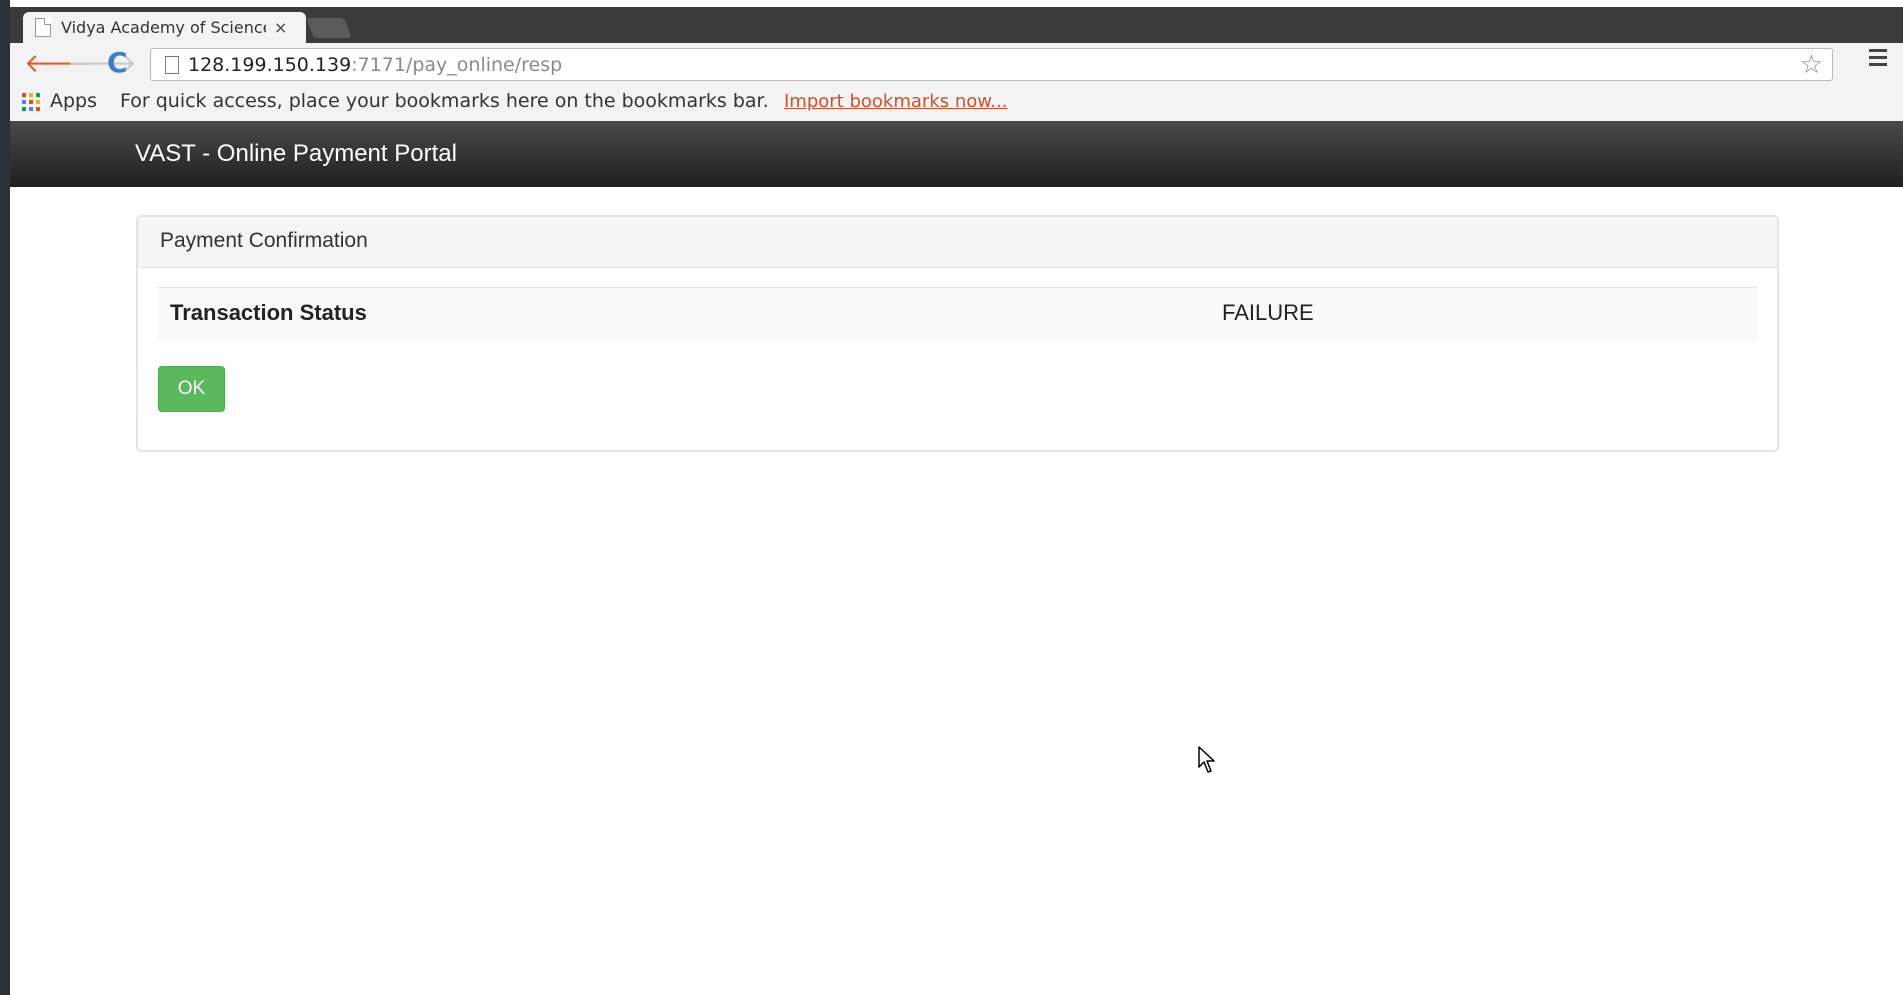  I want to click on apps-grid-icon, so click(31, 102).